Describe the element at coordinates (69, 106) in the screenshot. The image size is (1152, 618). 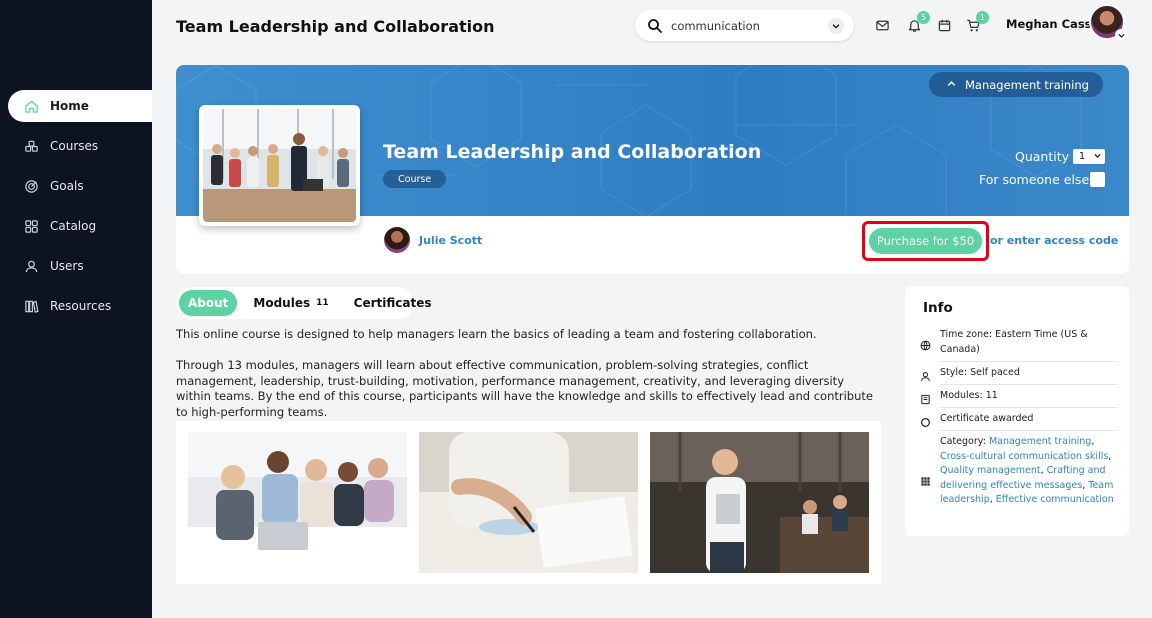
I see `sidebar-item-label: Home` at that location.